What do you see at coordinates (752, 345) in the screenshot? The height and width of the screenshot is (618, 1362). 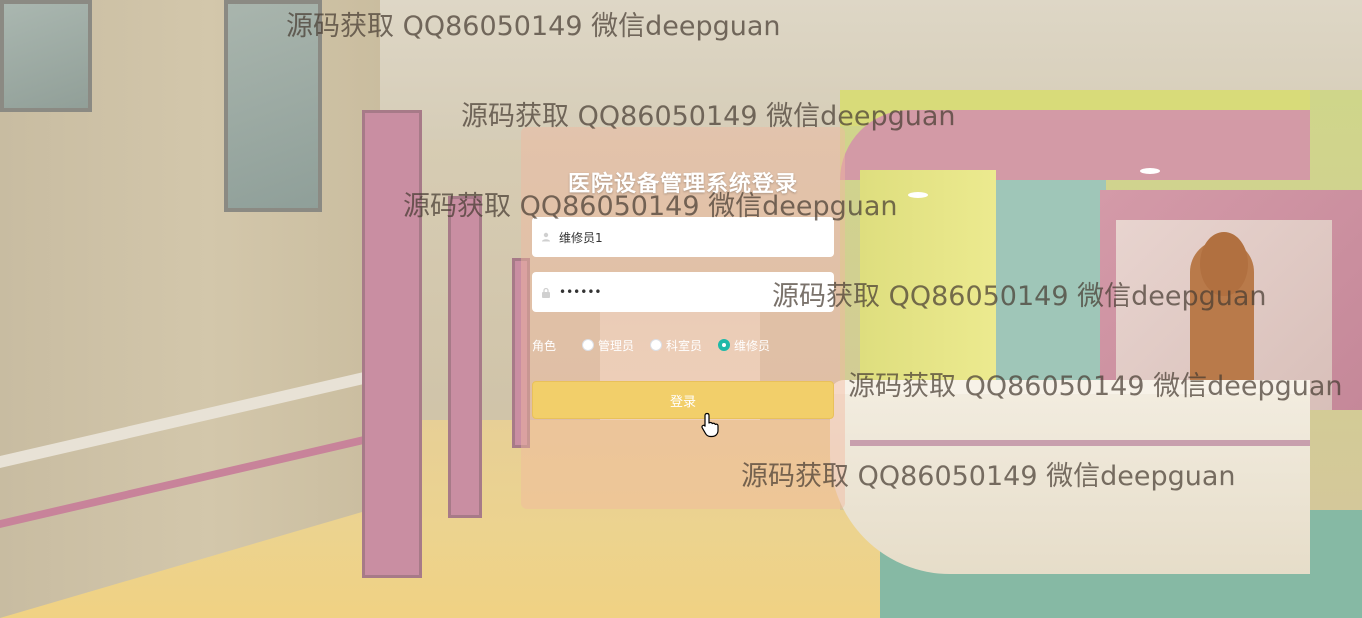 I see `role-option-label: 维修员` at bounding box center [752, 345].